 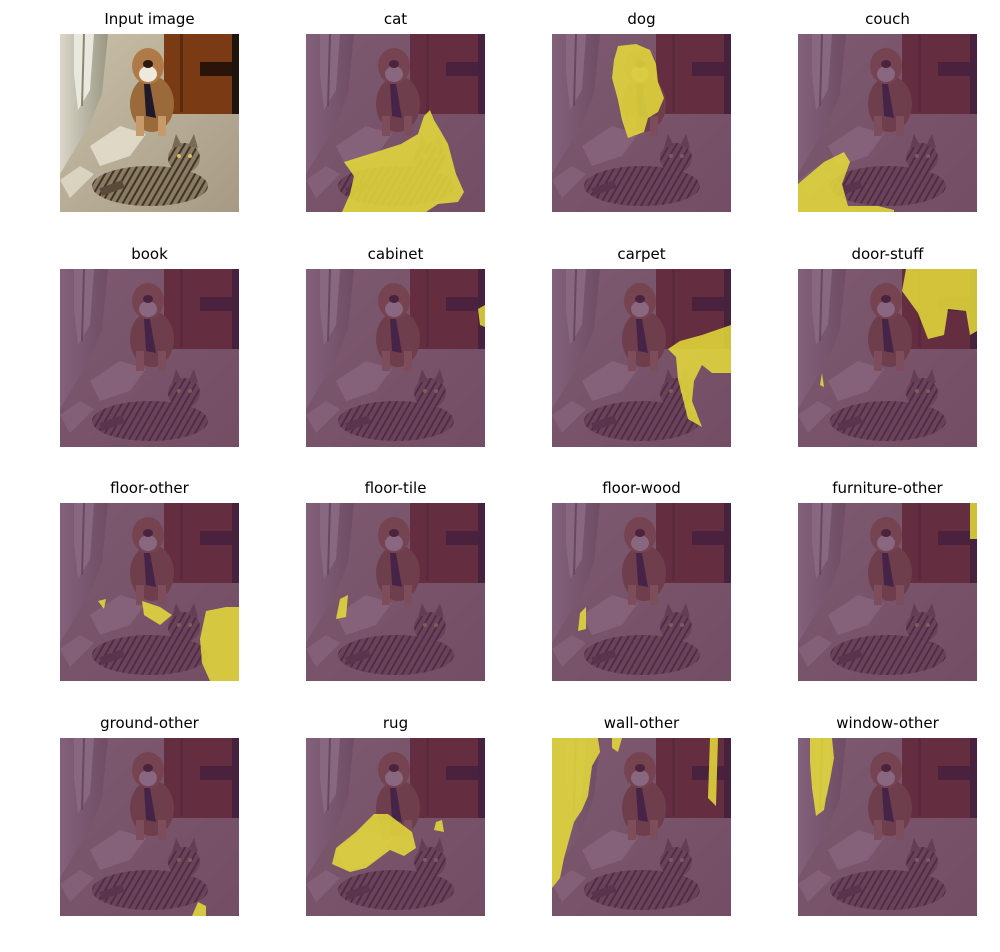 What do you see at coordinates (149, 19) in the screenshot?
I see `panel-title: Input image` at bounding box center [149, 19].